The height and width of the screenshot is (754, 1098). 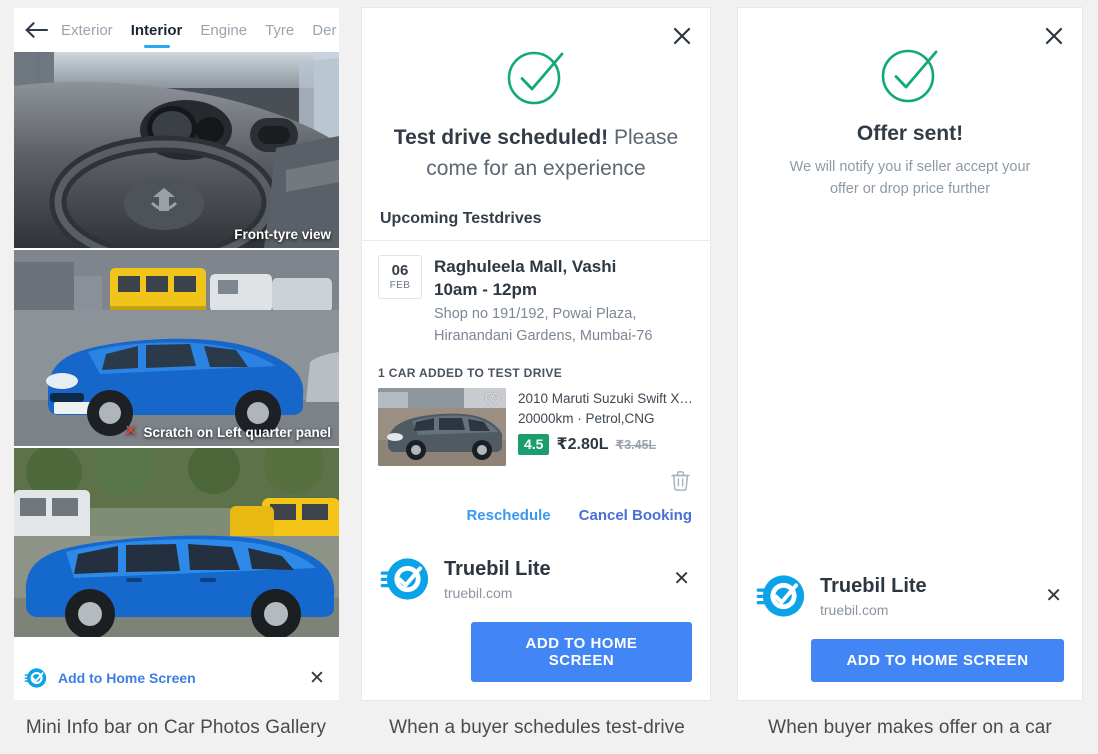 I want to click on gallery-photo-defect: ✕ Scratch on Left quarter panel, so click(x=176, y=348).